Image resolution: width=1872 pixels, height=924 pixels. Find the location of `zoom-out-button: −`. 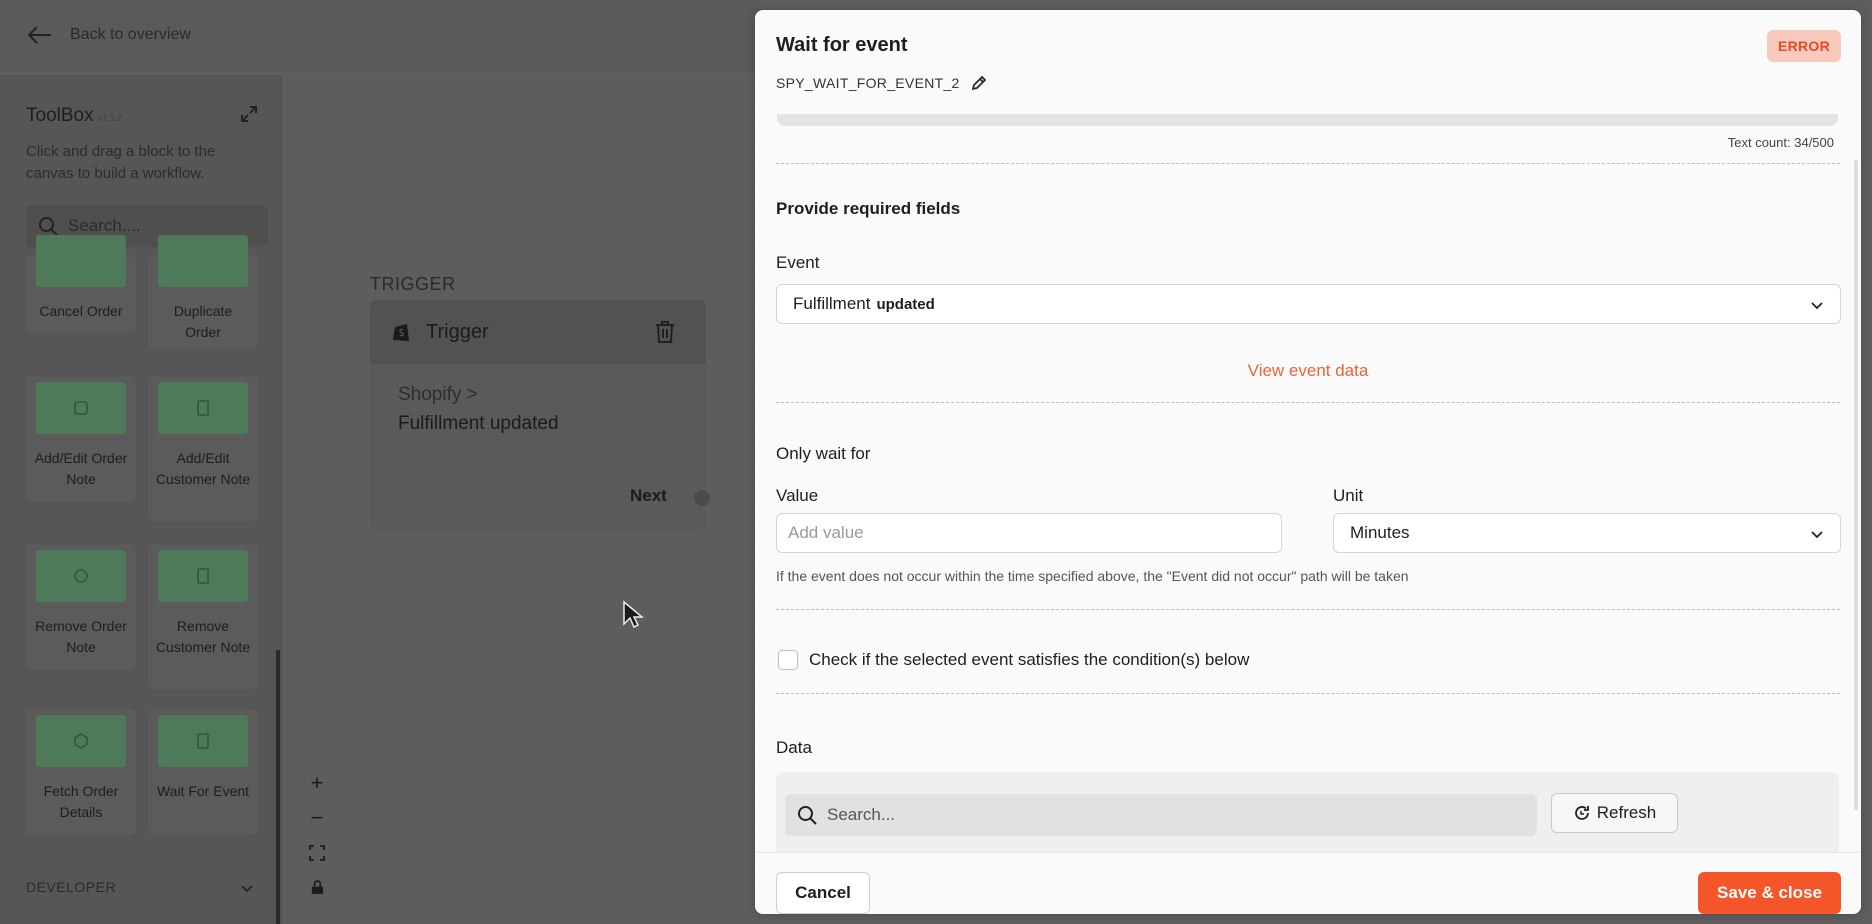

zoom-out-button: − is located at coordinates (317, 817).